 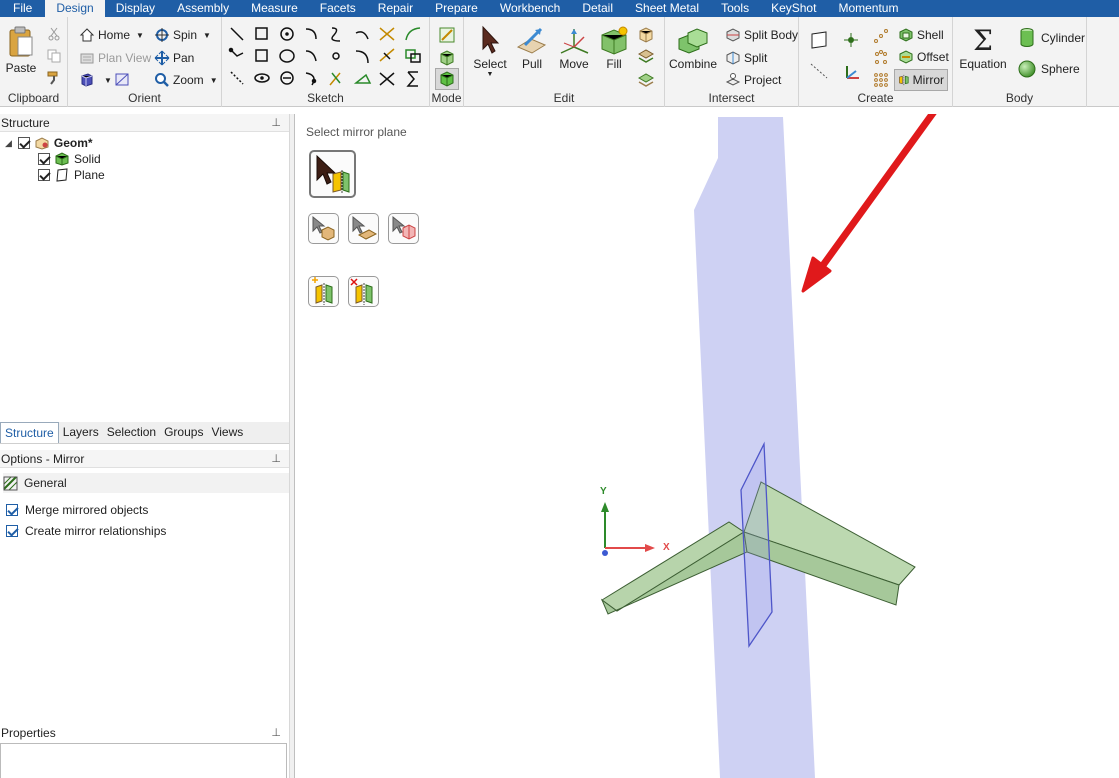 I want to click on ellipse-icon, so click(x=287, y=56).